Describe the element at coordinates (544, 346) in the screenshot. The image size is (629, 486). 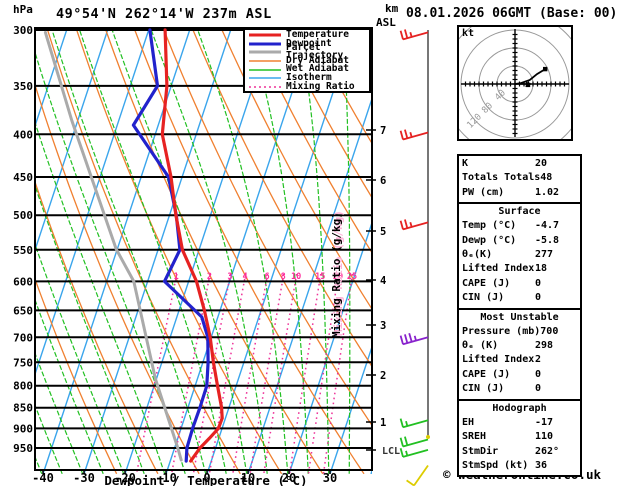
I see `table-row-value: 298` at that location.